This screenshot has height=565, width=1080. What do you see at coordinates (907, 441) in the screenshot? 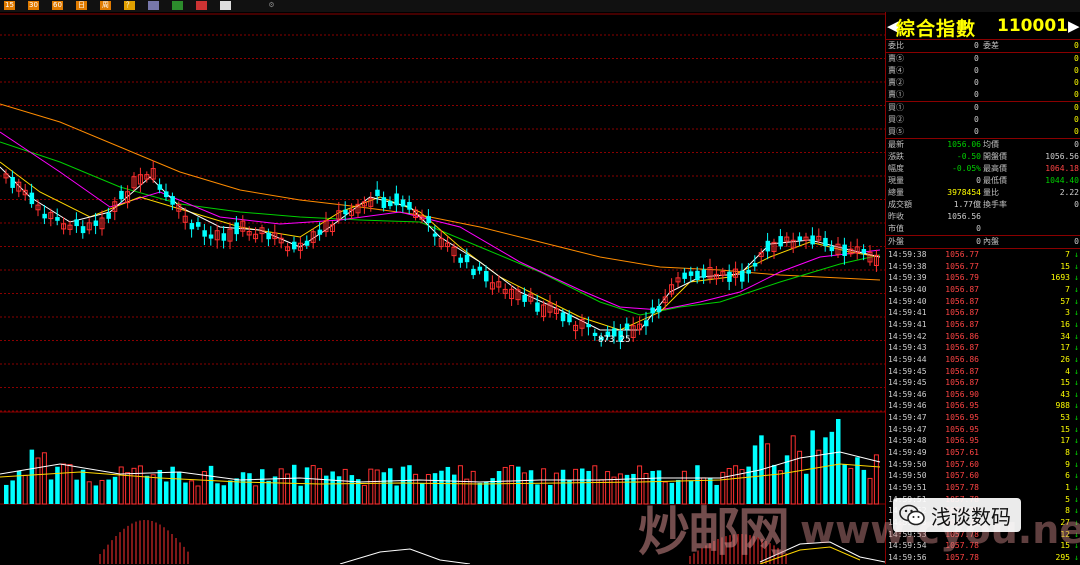
I see `tick-time: 14:59:48` at bounding box center [907, 441].